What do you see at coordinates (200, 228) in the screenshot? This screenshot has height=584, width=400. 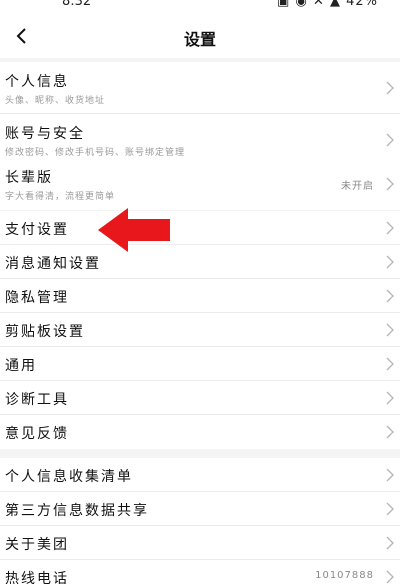 I see `settings-row-payment: 支付设置` at bounding box center [200, 228].